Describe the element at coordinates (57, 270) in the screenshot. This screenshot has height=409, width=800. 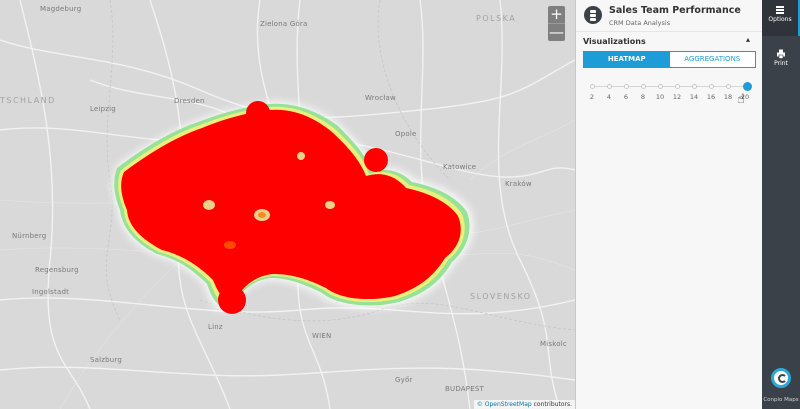
I see `place-label: Regensburg` at that location.